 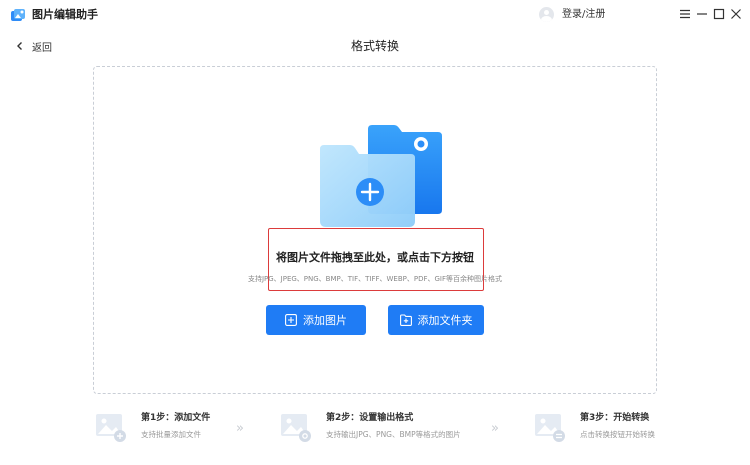 I want to click on step-2-desc: 支持输出JPG、PNG、BMP等格式的图片, so click(x=393, y=434).